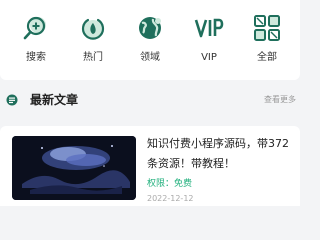 The image size is (320, 240). Describe the element at coordinates (36, 57) in the screenshot. I see `nav-item-label: 搜索` at that location.